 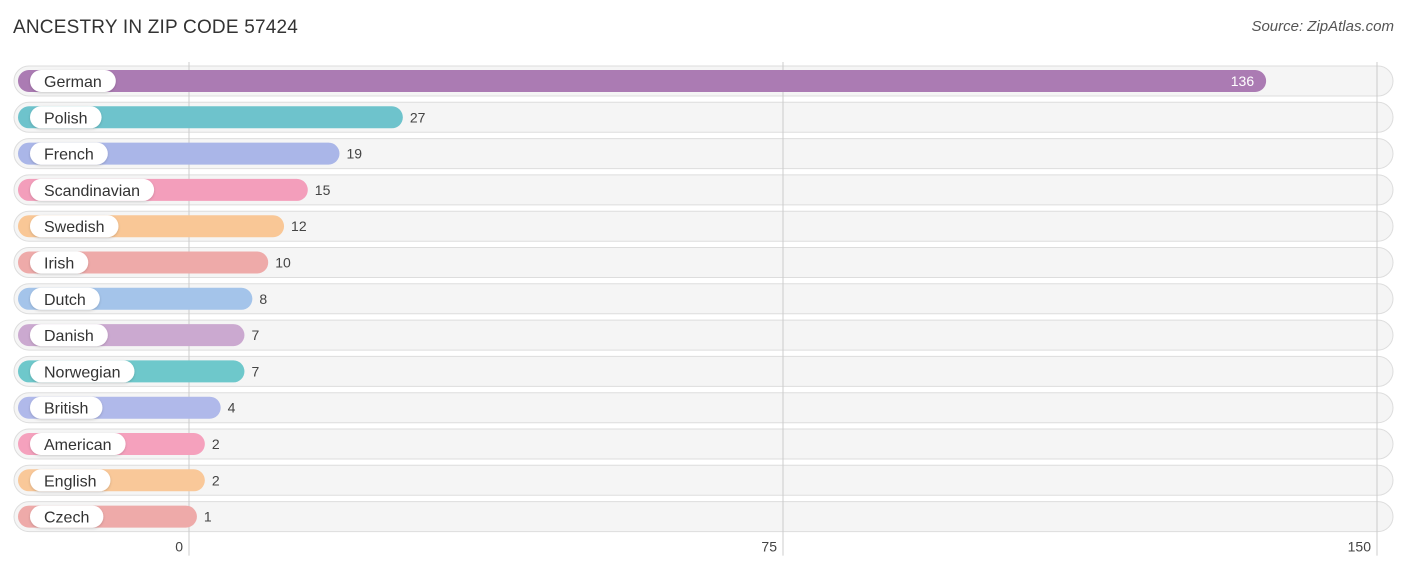 I want to click on category-label: English, so click(x=70, y=481).